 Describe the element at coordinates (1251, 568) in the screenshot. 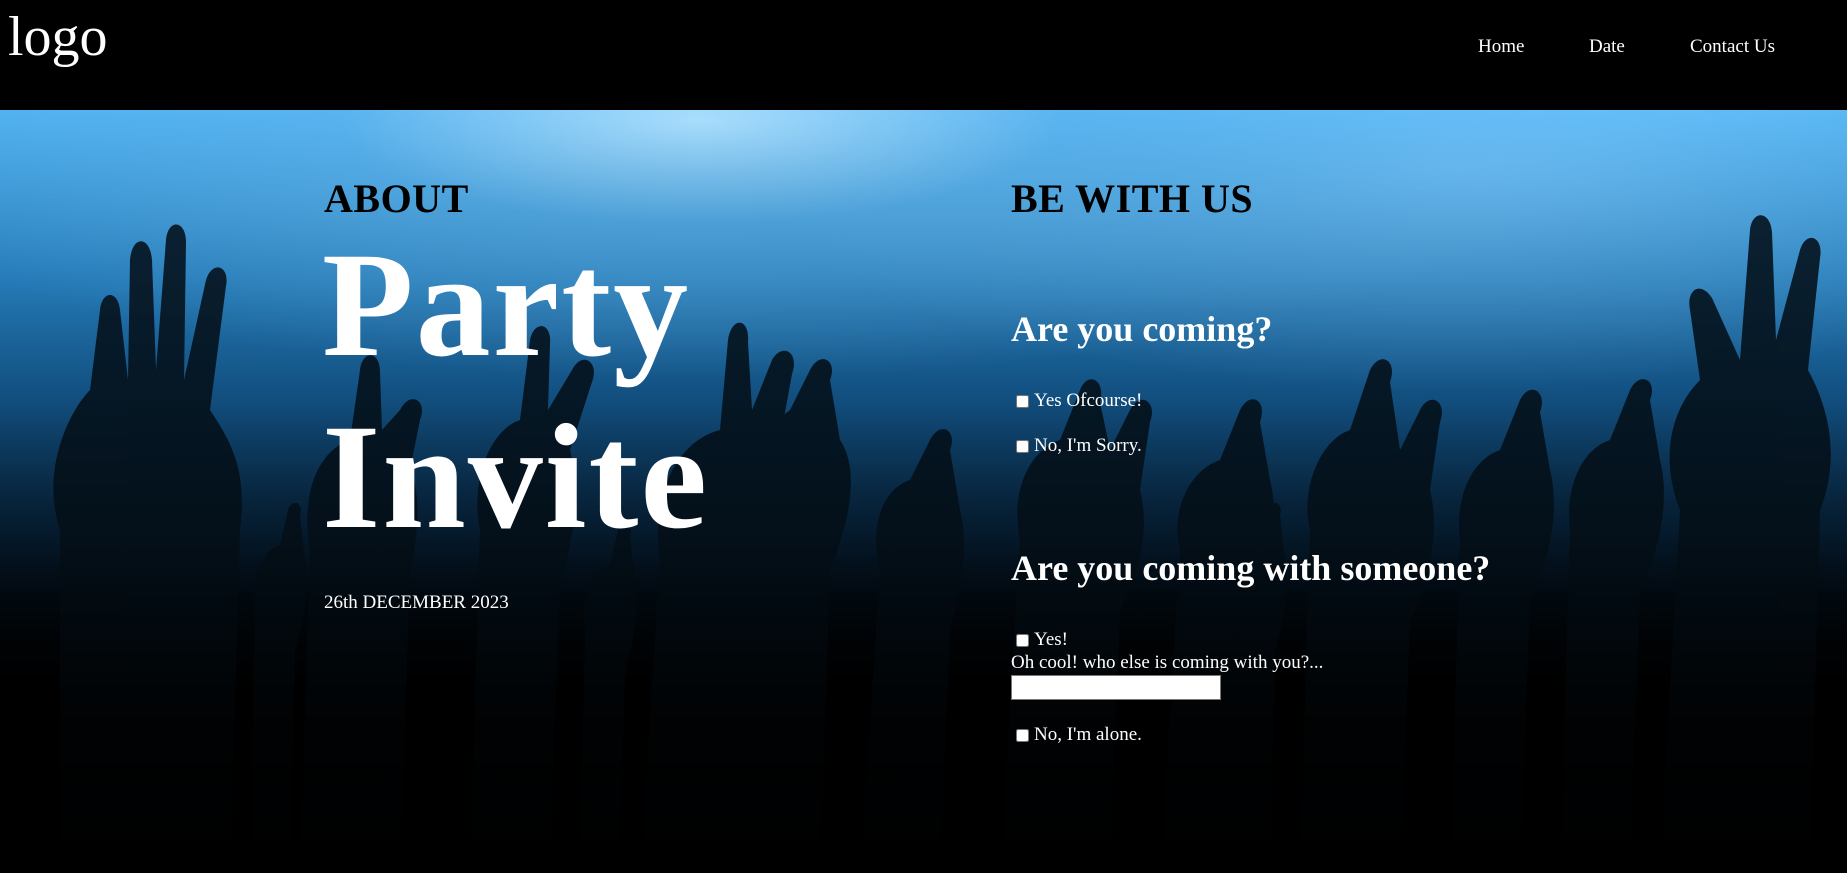

I see `question-coming-with-someone: Are you coming with someone?` at that location.